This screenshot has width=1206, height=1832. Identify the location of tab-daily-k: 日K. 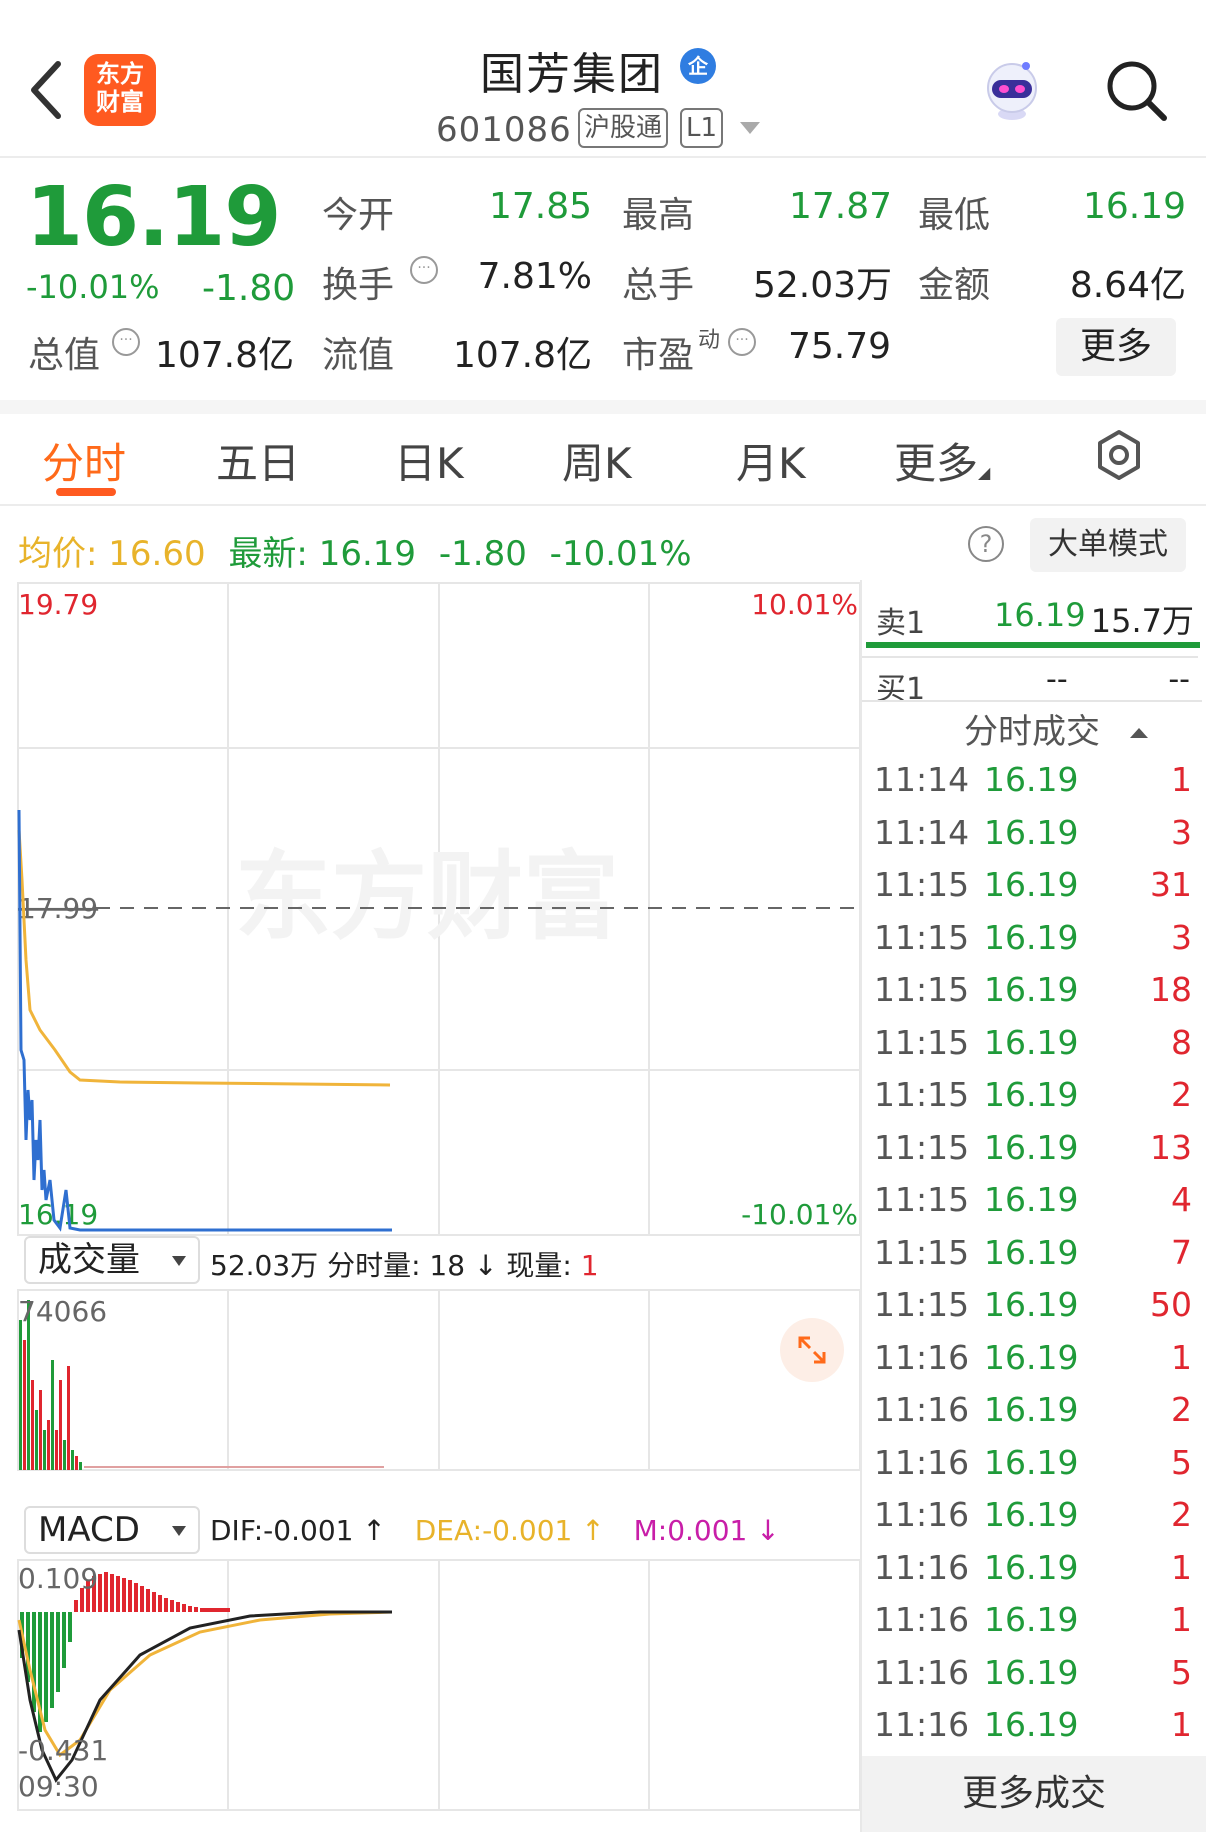
(429, 460).